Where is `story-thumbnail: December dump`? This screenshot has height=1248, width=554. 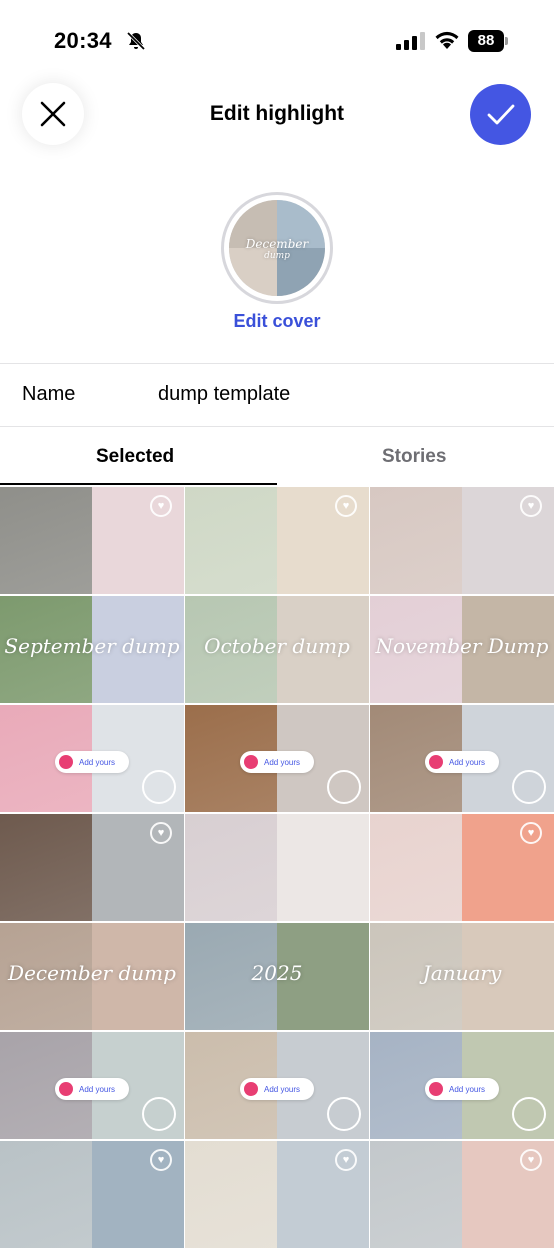
story-thumbnail: December dump is located at coordinates (92, 976).